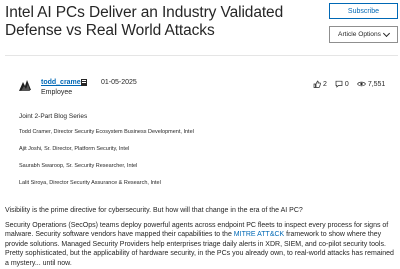 The width and height of the screenshot is (400, 269). I want to click on views-stat: 7,551, so click(371, 84).